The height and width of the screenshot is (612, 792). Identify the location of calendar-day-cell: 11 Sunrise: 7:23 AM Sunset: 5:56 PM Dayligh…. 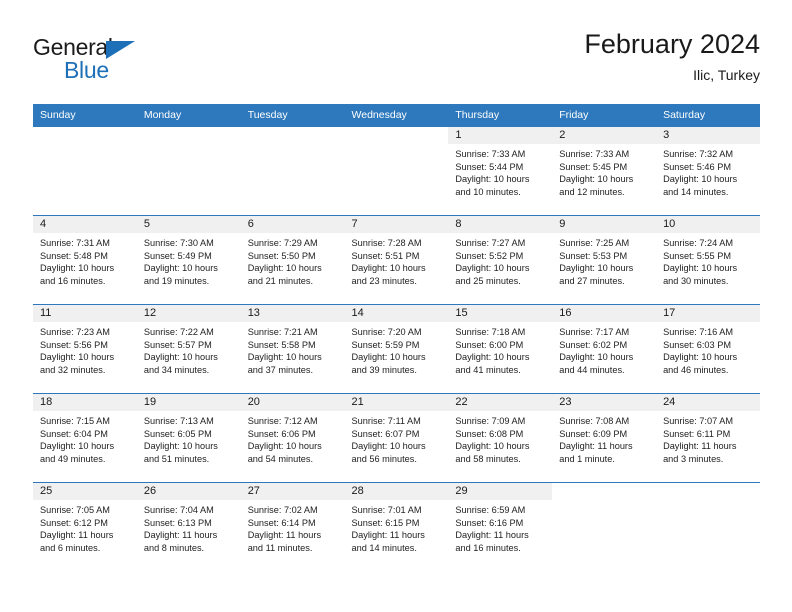
(85, 349).